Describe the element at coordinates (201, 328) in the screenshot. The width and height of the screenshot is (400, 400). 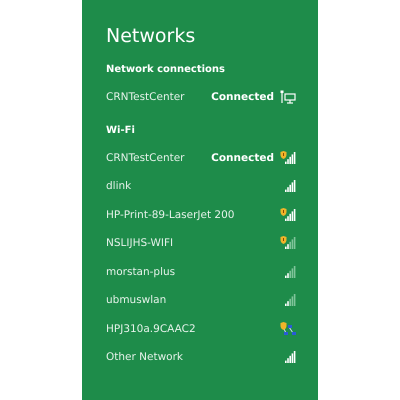
I see `network-item: HPJ310a.9CAAC2` at that location.